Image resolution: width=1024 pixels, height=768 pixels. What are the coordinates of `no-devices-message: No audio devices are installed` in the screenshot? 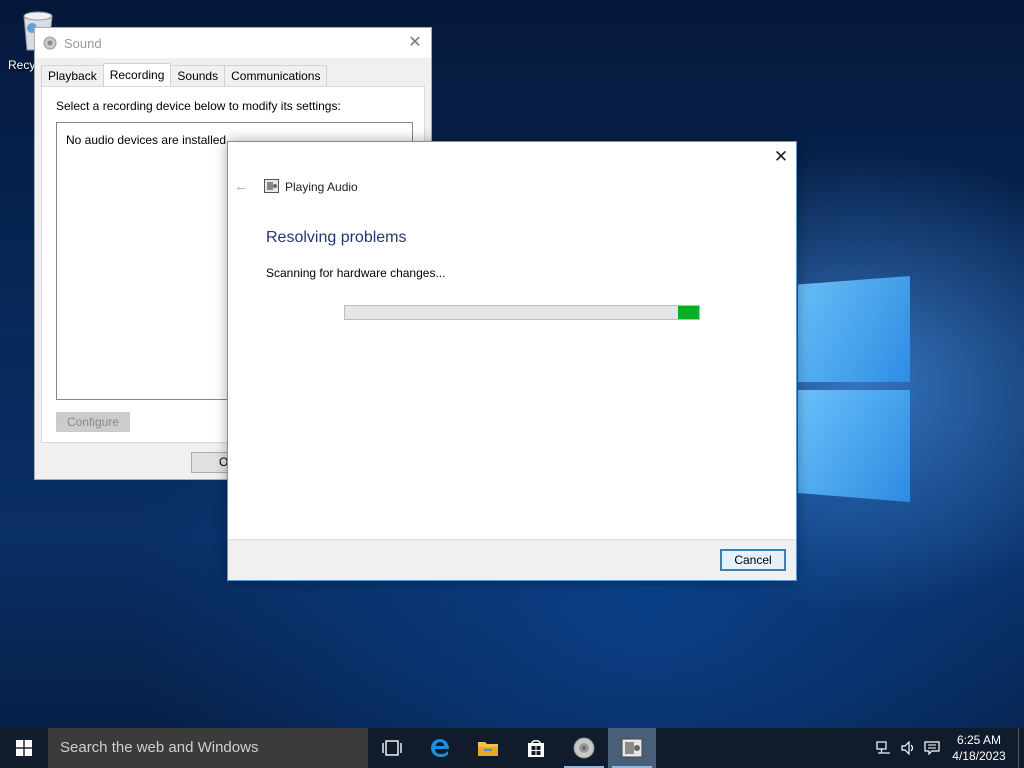 It's located at (146, 140).